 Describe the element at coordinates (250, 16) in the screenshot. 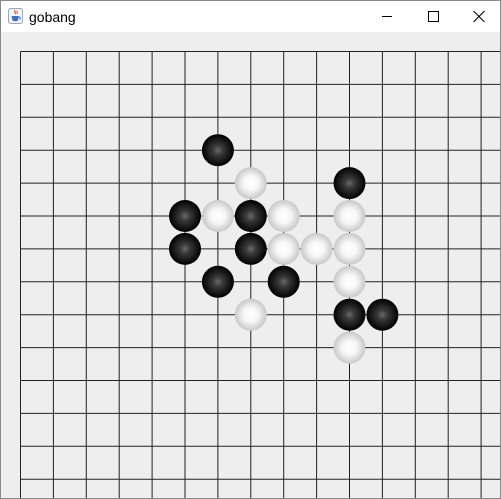

I see `title-bar: gobang` at that location.